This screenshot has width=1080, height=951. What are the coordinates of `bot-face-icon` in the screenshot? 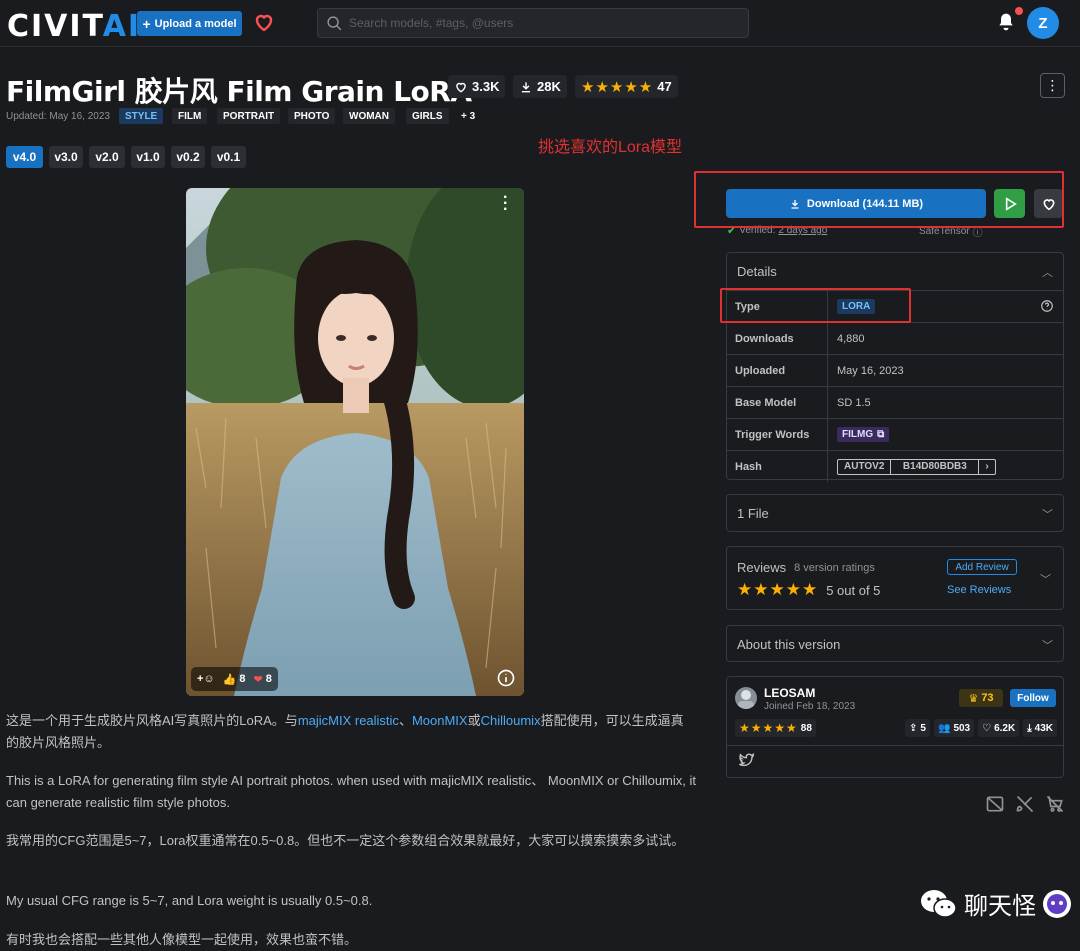 It's located at (1057, 903).